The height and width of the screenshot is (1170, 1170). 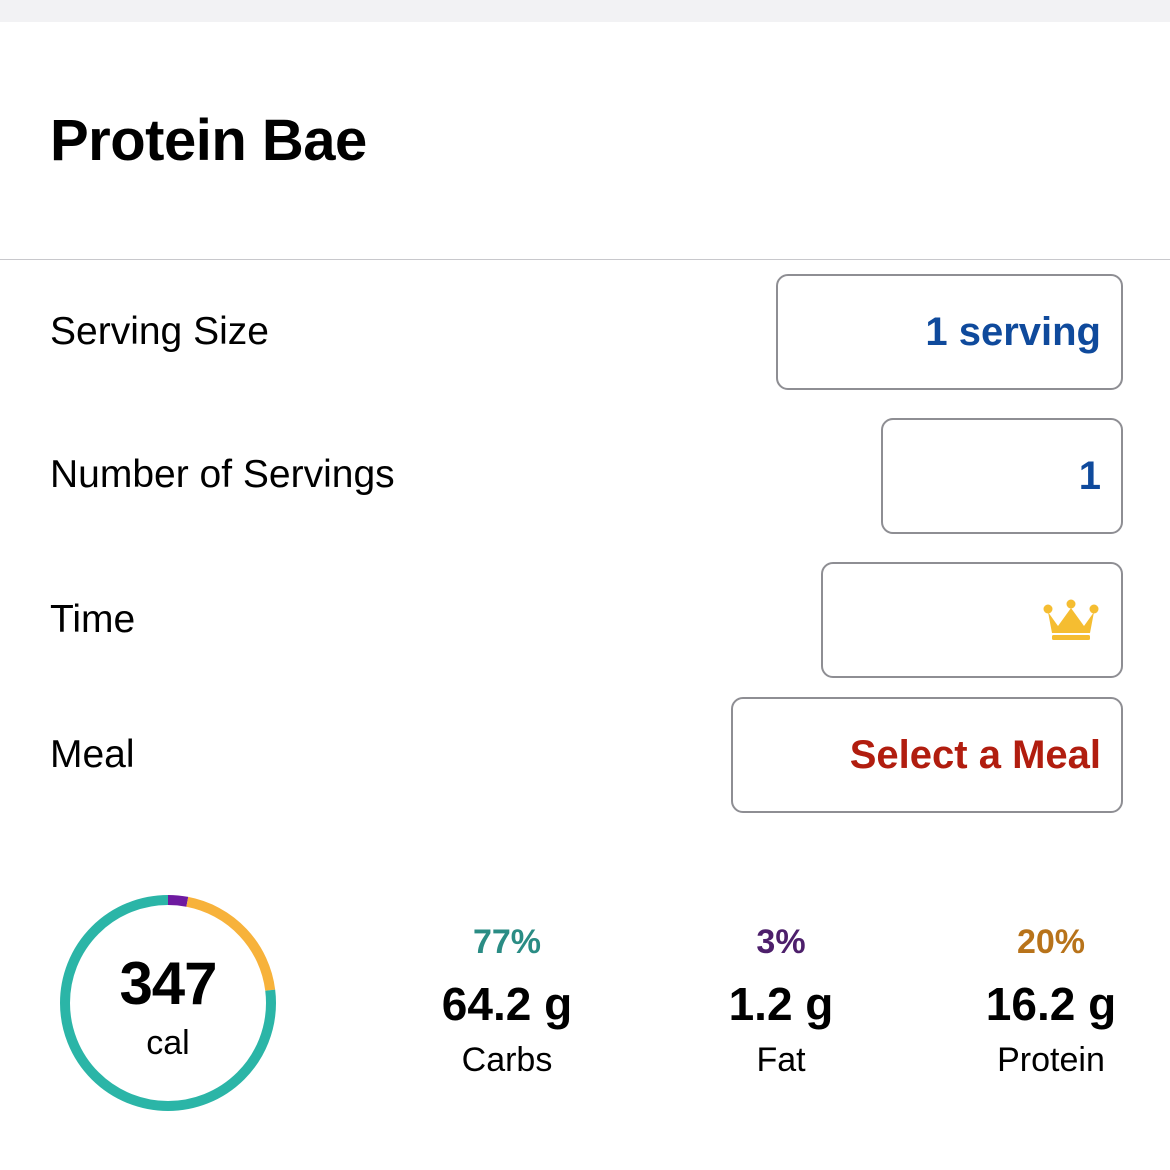 I want to click on serving-size-label: Serving Size, so click(x=159, y=331).